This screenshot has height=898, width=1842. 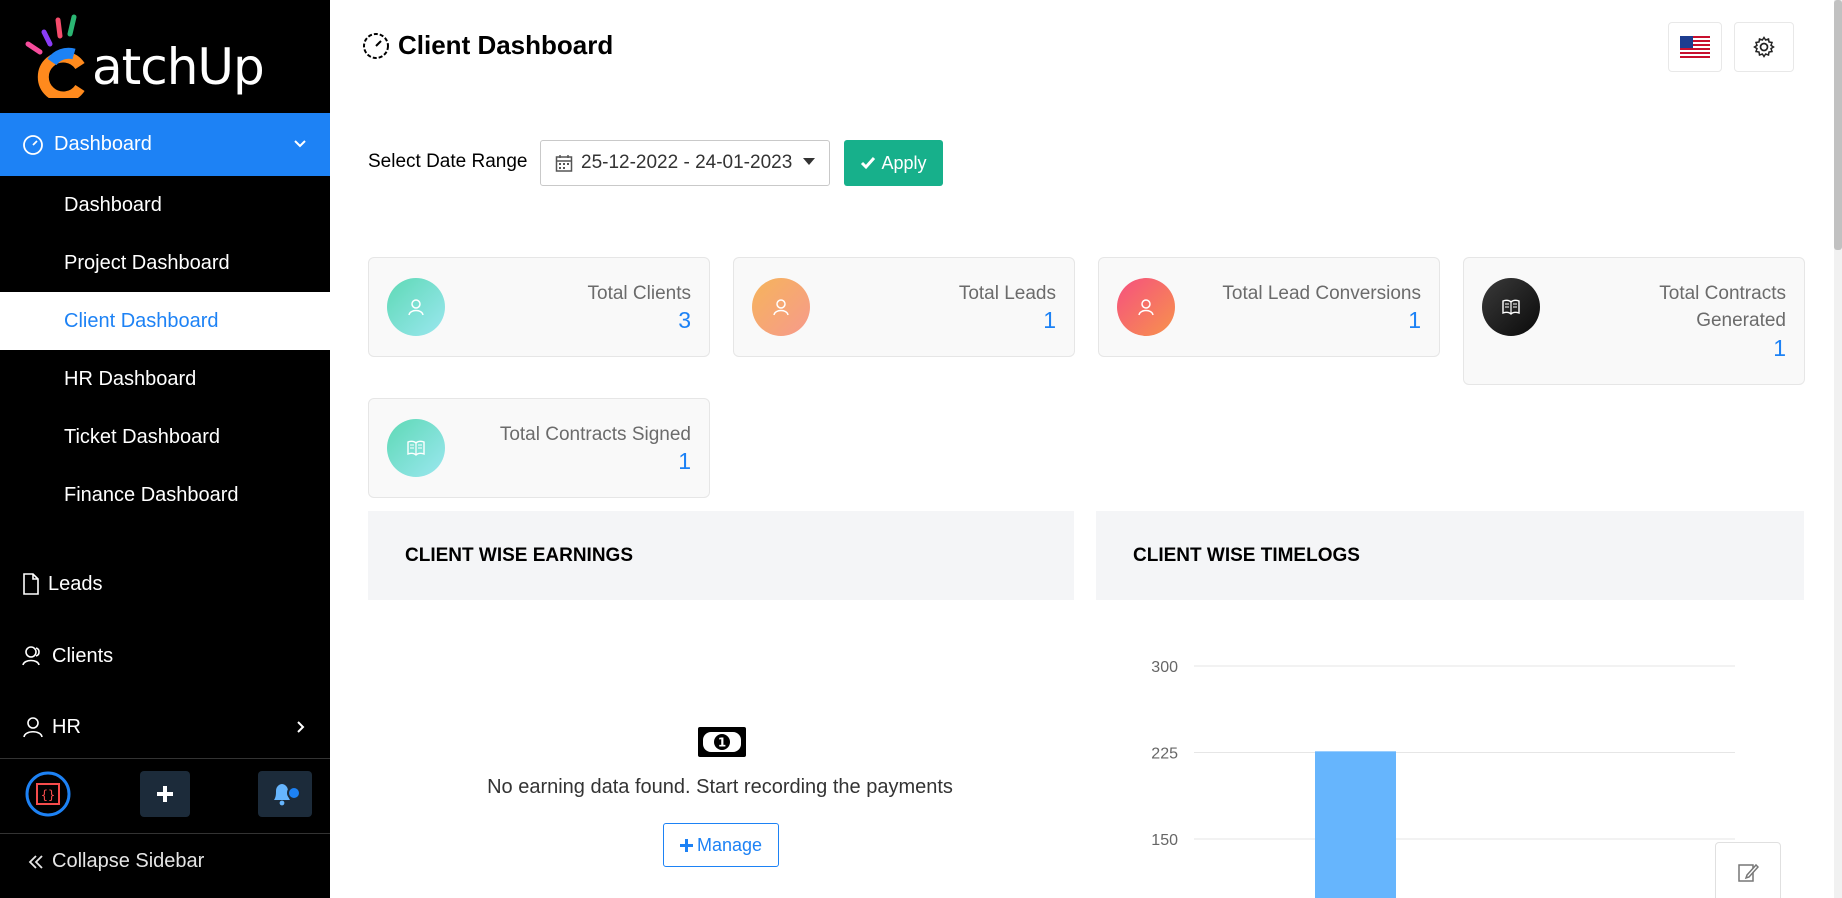 What do you see at coordinates (165, 205) in the screenshot?
I see `sidebar-subitem-dashboard: Dashboard` at bounding box center [165, 205].